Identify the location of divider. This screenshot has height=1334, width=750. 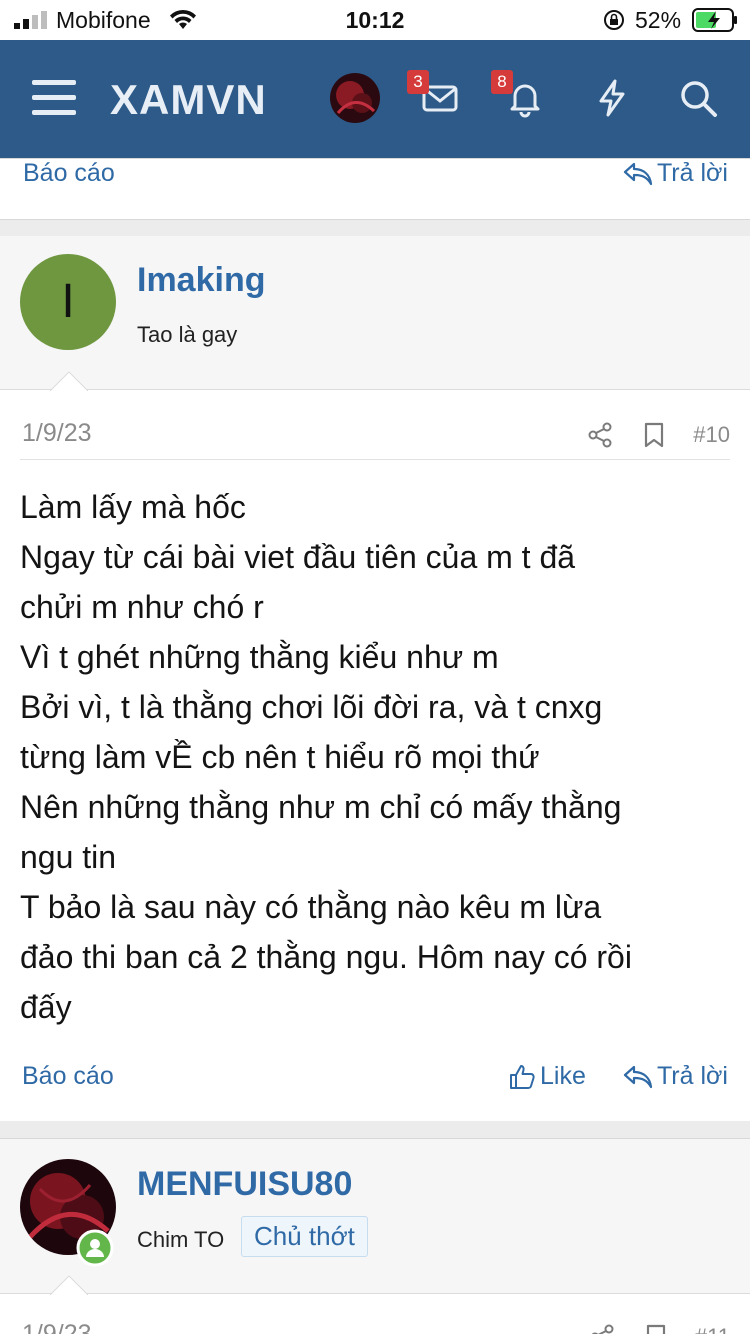
(375, 459).